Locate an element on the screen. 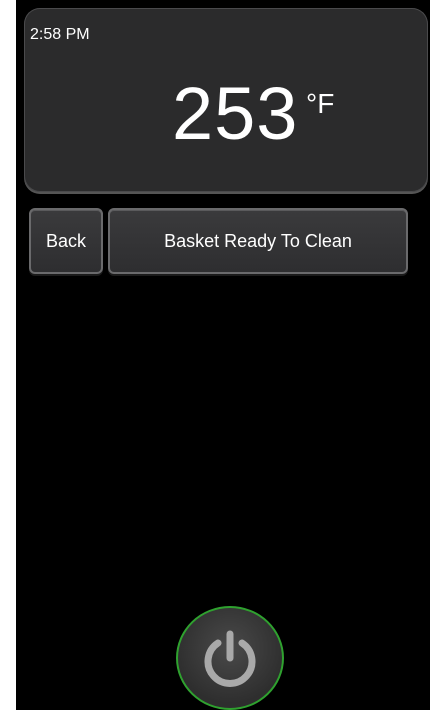 The width and height of the screenshot is (446, 710). power-button is located at coordinates (230, 658).